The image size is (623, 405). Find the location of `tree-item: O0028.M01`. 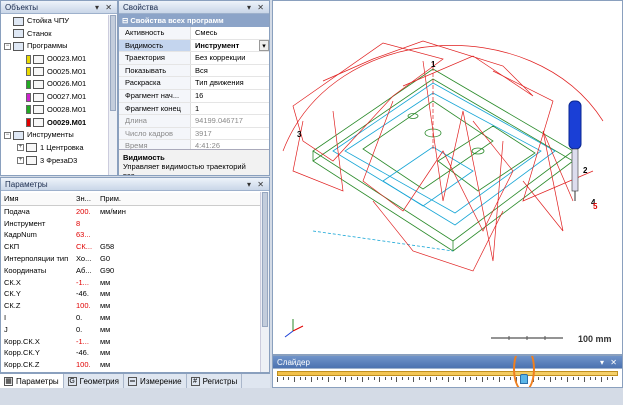

tree-item: O0028.M01 is located at coordinates (59, 110).